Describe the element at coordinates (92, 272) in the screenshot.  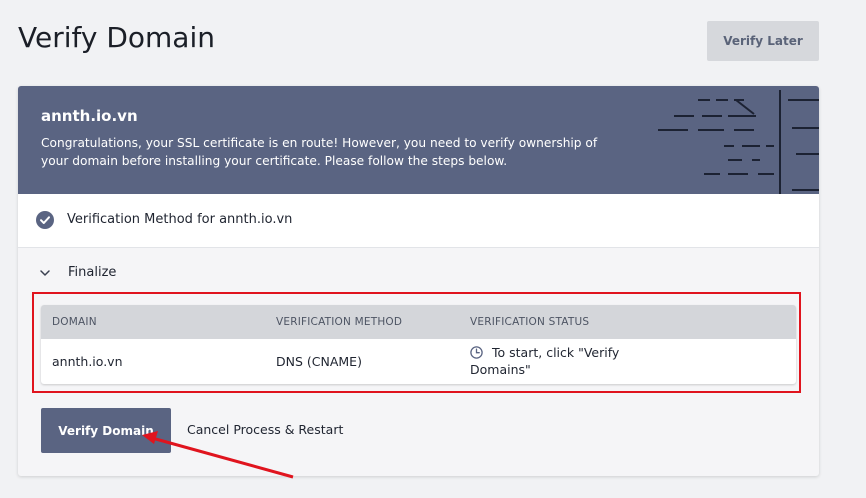
I see `step-finalize-label: Finalize` at that location.